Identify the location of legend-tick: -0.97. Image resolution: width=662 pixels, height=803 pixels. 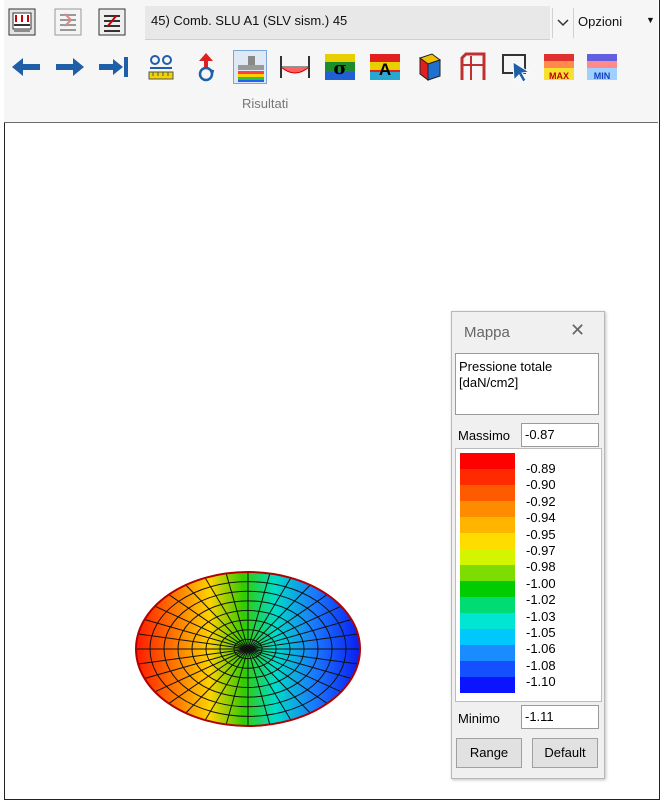
(541, 550).